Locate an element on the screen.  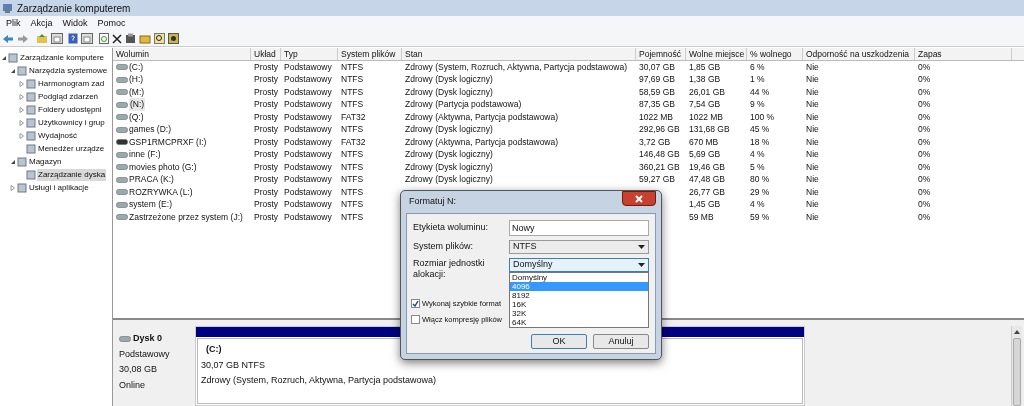
tree-item: Usługi i aplikacje is located at coordinates (59, 187).